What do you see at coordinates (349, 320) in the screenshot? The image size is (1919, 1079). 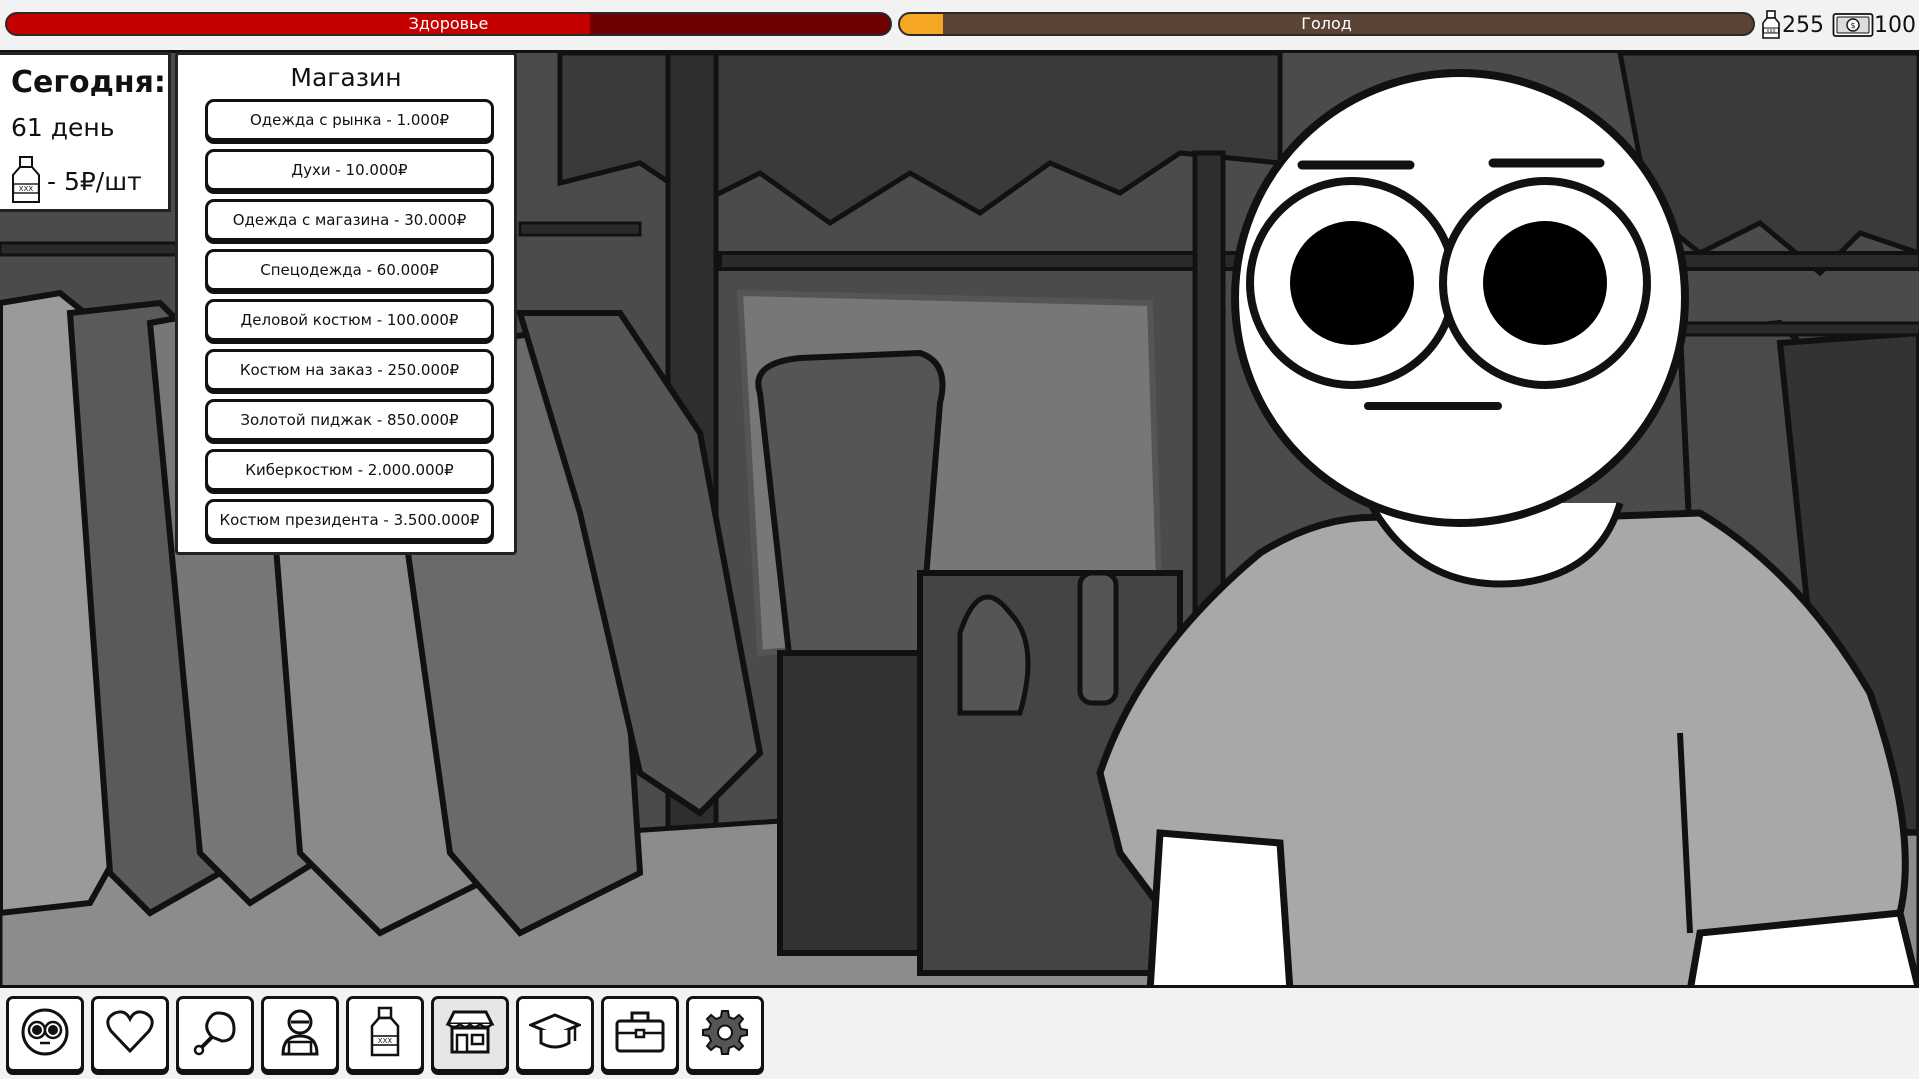 I see `shop-item-business-suit: Деловой костюм - 100.000₽` at bounding box center [349, 320].